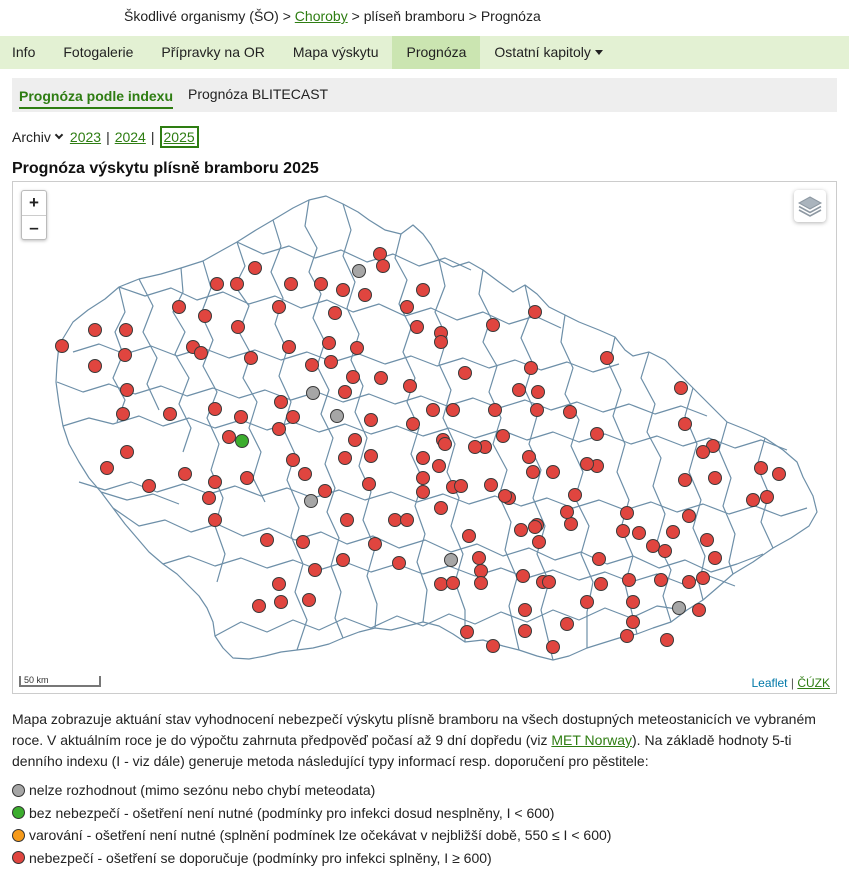 The image size is (849, 877). What do you see at coordinates (24, 52) in the screenshot?
I see `nav-item-info: Info` at bounding box center [24, 52].